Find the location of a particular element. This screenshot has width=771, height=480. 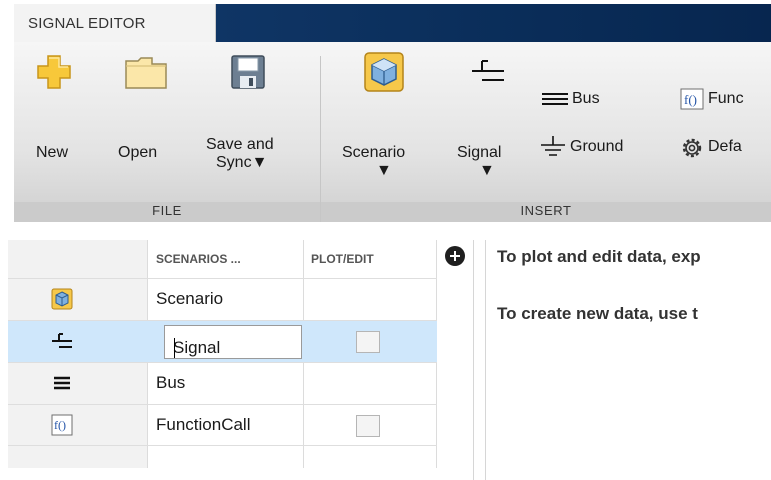

open-button: Open is located at coordinates (145, 120).